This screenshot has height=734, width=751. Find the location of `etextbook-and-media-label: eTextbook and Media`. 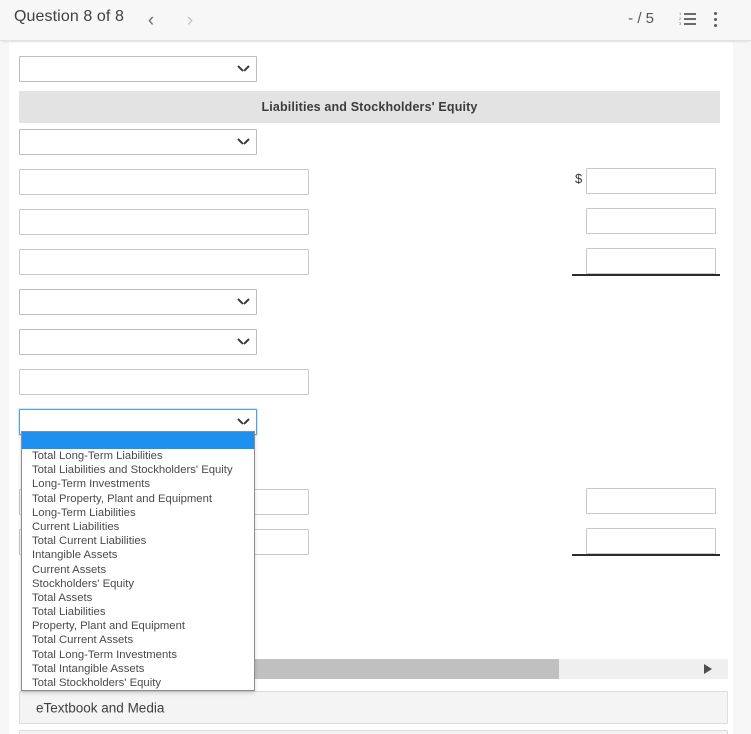

etextbook-and-media-label: eTextbook and Media is located at coordinates (100, 707).